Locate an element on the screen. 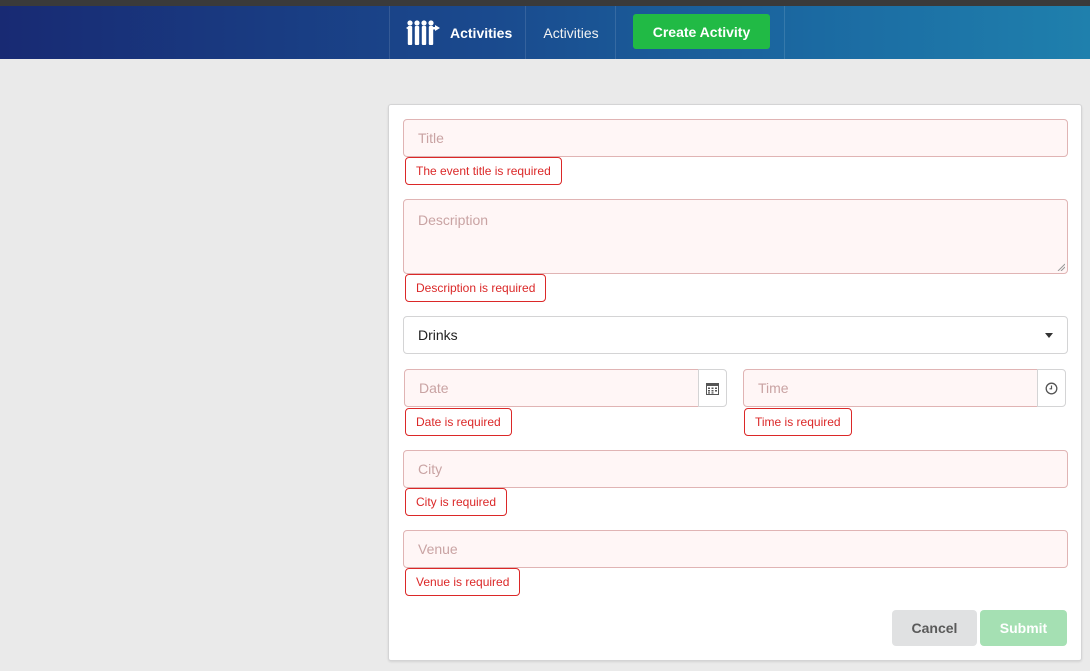 The width and height of the screenshot is (1090, 671). description-error: Description is required is located at coordinates (476, 288).